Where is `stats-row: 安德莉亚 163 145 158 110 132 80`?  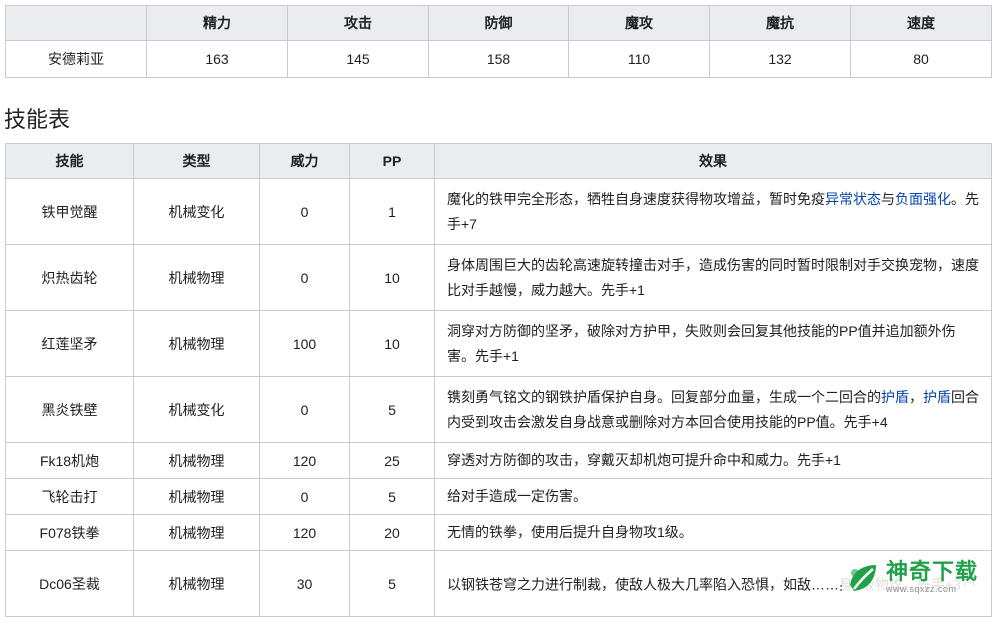 stats-row: 安德莉亚 163 145 158 110 132 80 is located at coordinates (498, 59).